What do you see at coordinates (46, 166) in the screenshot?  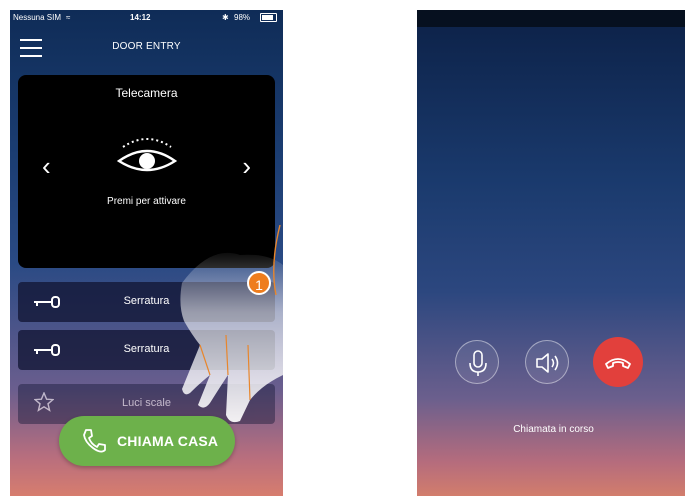 I see `previous-camera-button: ‹` at bounding box center [46, 166].